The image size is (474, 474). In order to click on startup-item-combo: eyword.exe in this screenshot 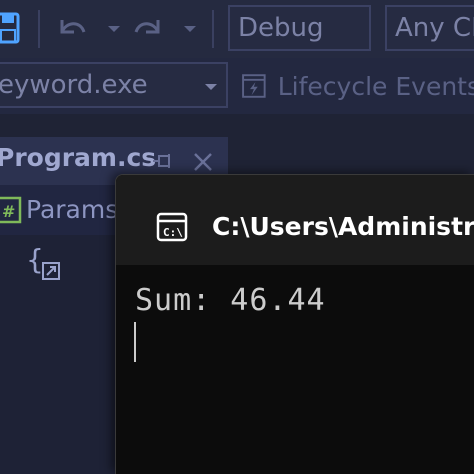, I will do `click(114, 85)`.